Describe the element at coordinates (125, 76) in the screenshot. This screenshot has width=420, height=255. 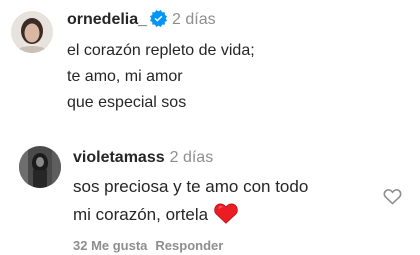
I see `comment-line: te amo, mi amor` at that location.